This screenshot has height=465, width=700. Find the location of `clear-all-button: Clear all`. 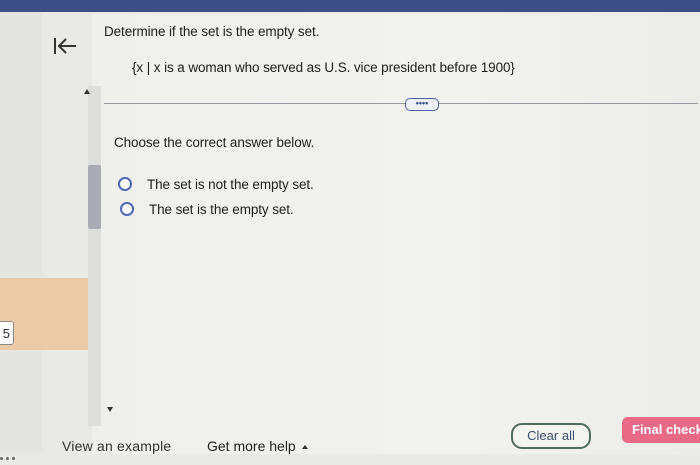

clear-all-button: Clear all is located at coordinates (551, 436).